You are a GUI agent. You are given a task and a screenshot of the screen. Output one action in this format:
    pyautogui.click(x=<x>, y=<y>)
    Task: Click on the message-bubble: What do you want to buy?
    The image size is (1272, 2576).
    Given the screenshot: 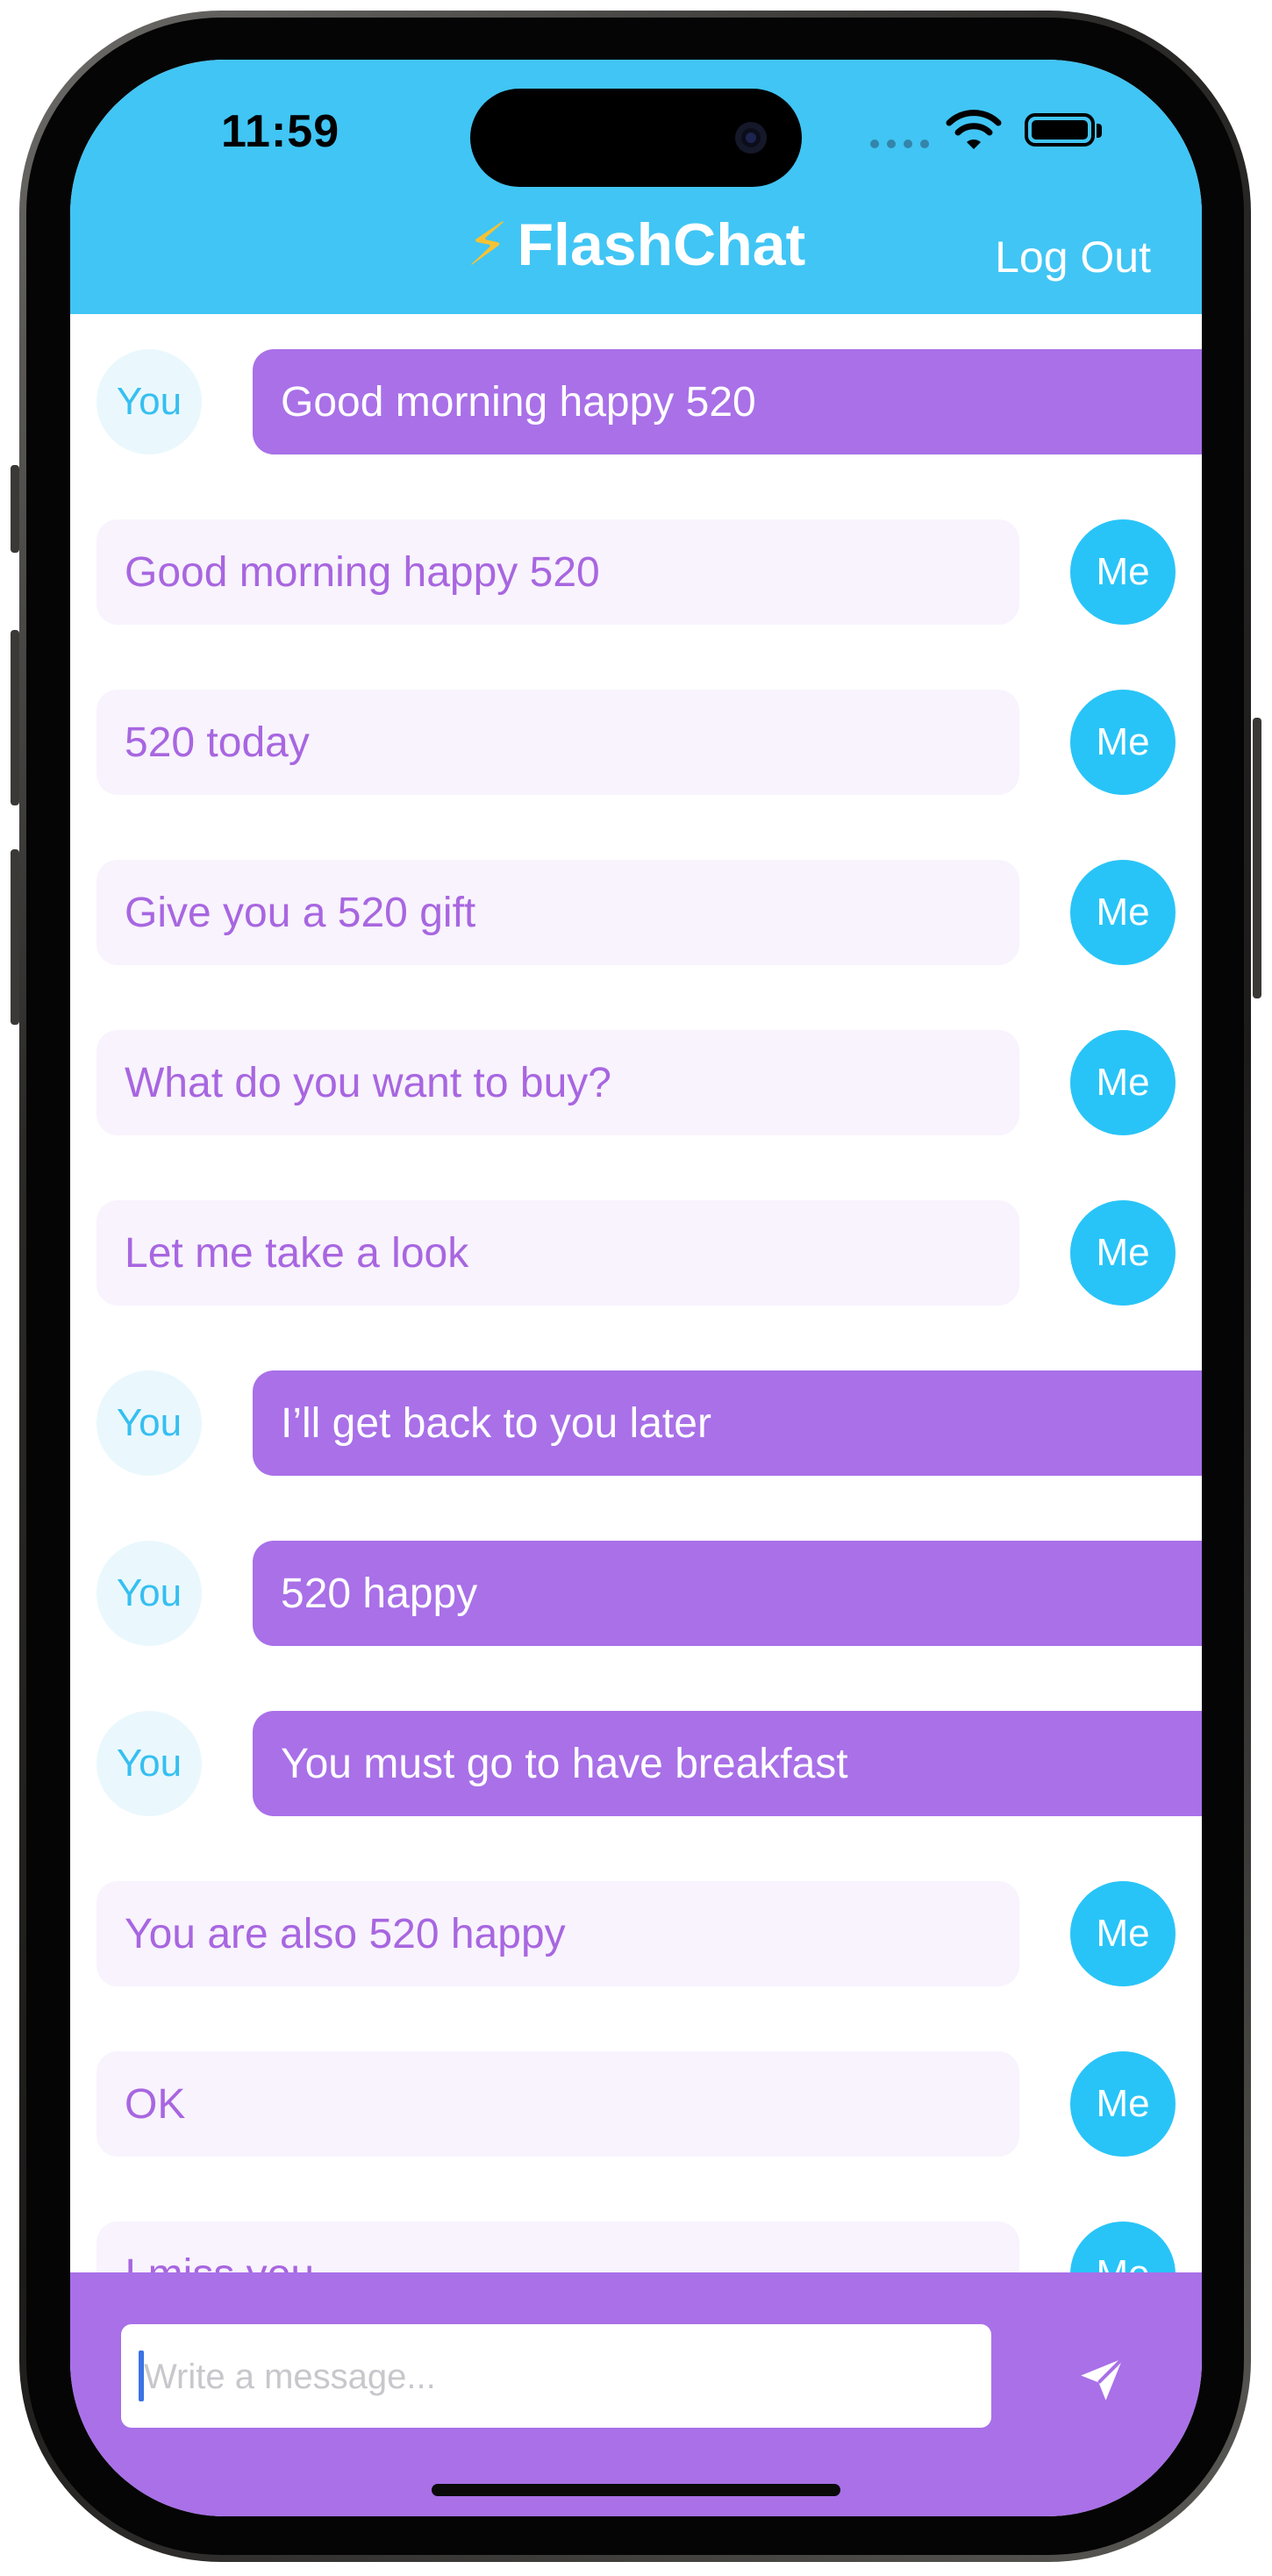 What is the action you would take?
    pyautogui.click(x=557, y=1082)
    